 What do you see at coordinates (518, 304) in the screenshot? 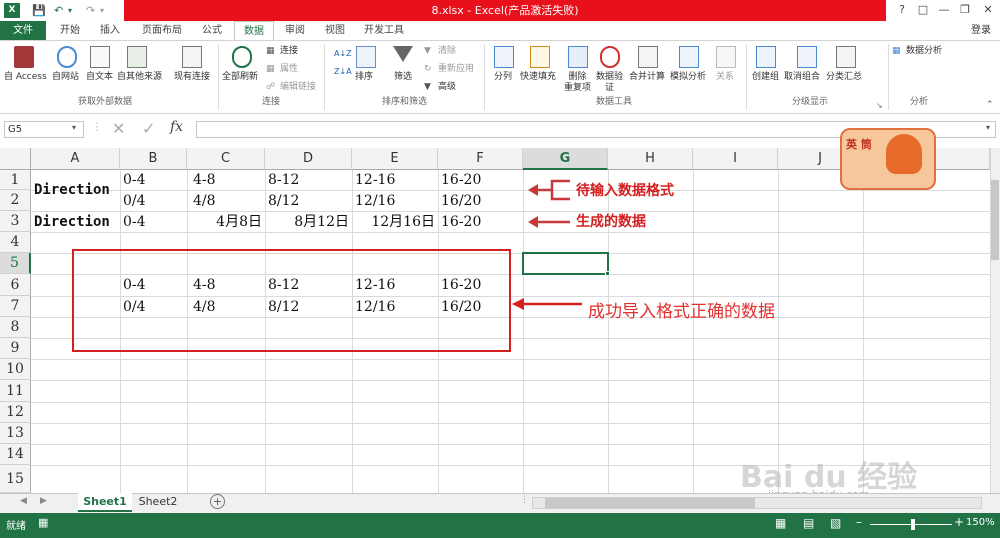
I see `success-arrowhead-icon` at bounding box center [518, 304].